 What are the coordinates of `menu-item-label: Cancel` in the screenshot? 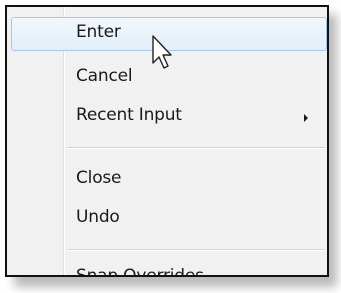 It's located at (104, 76).